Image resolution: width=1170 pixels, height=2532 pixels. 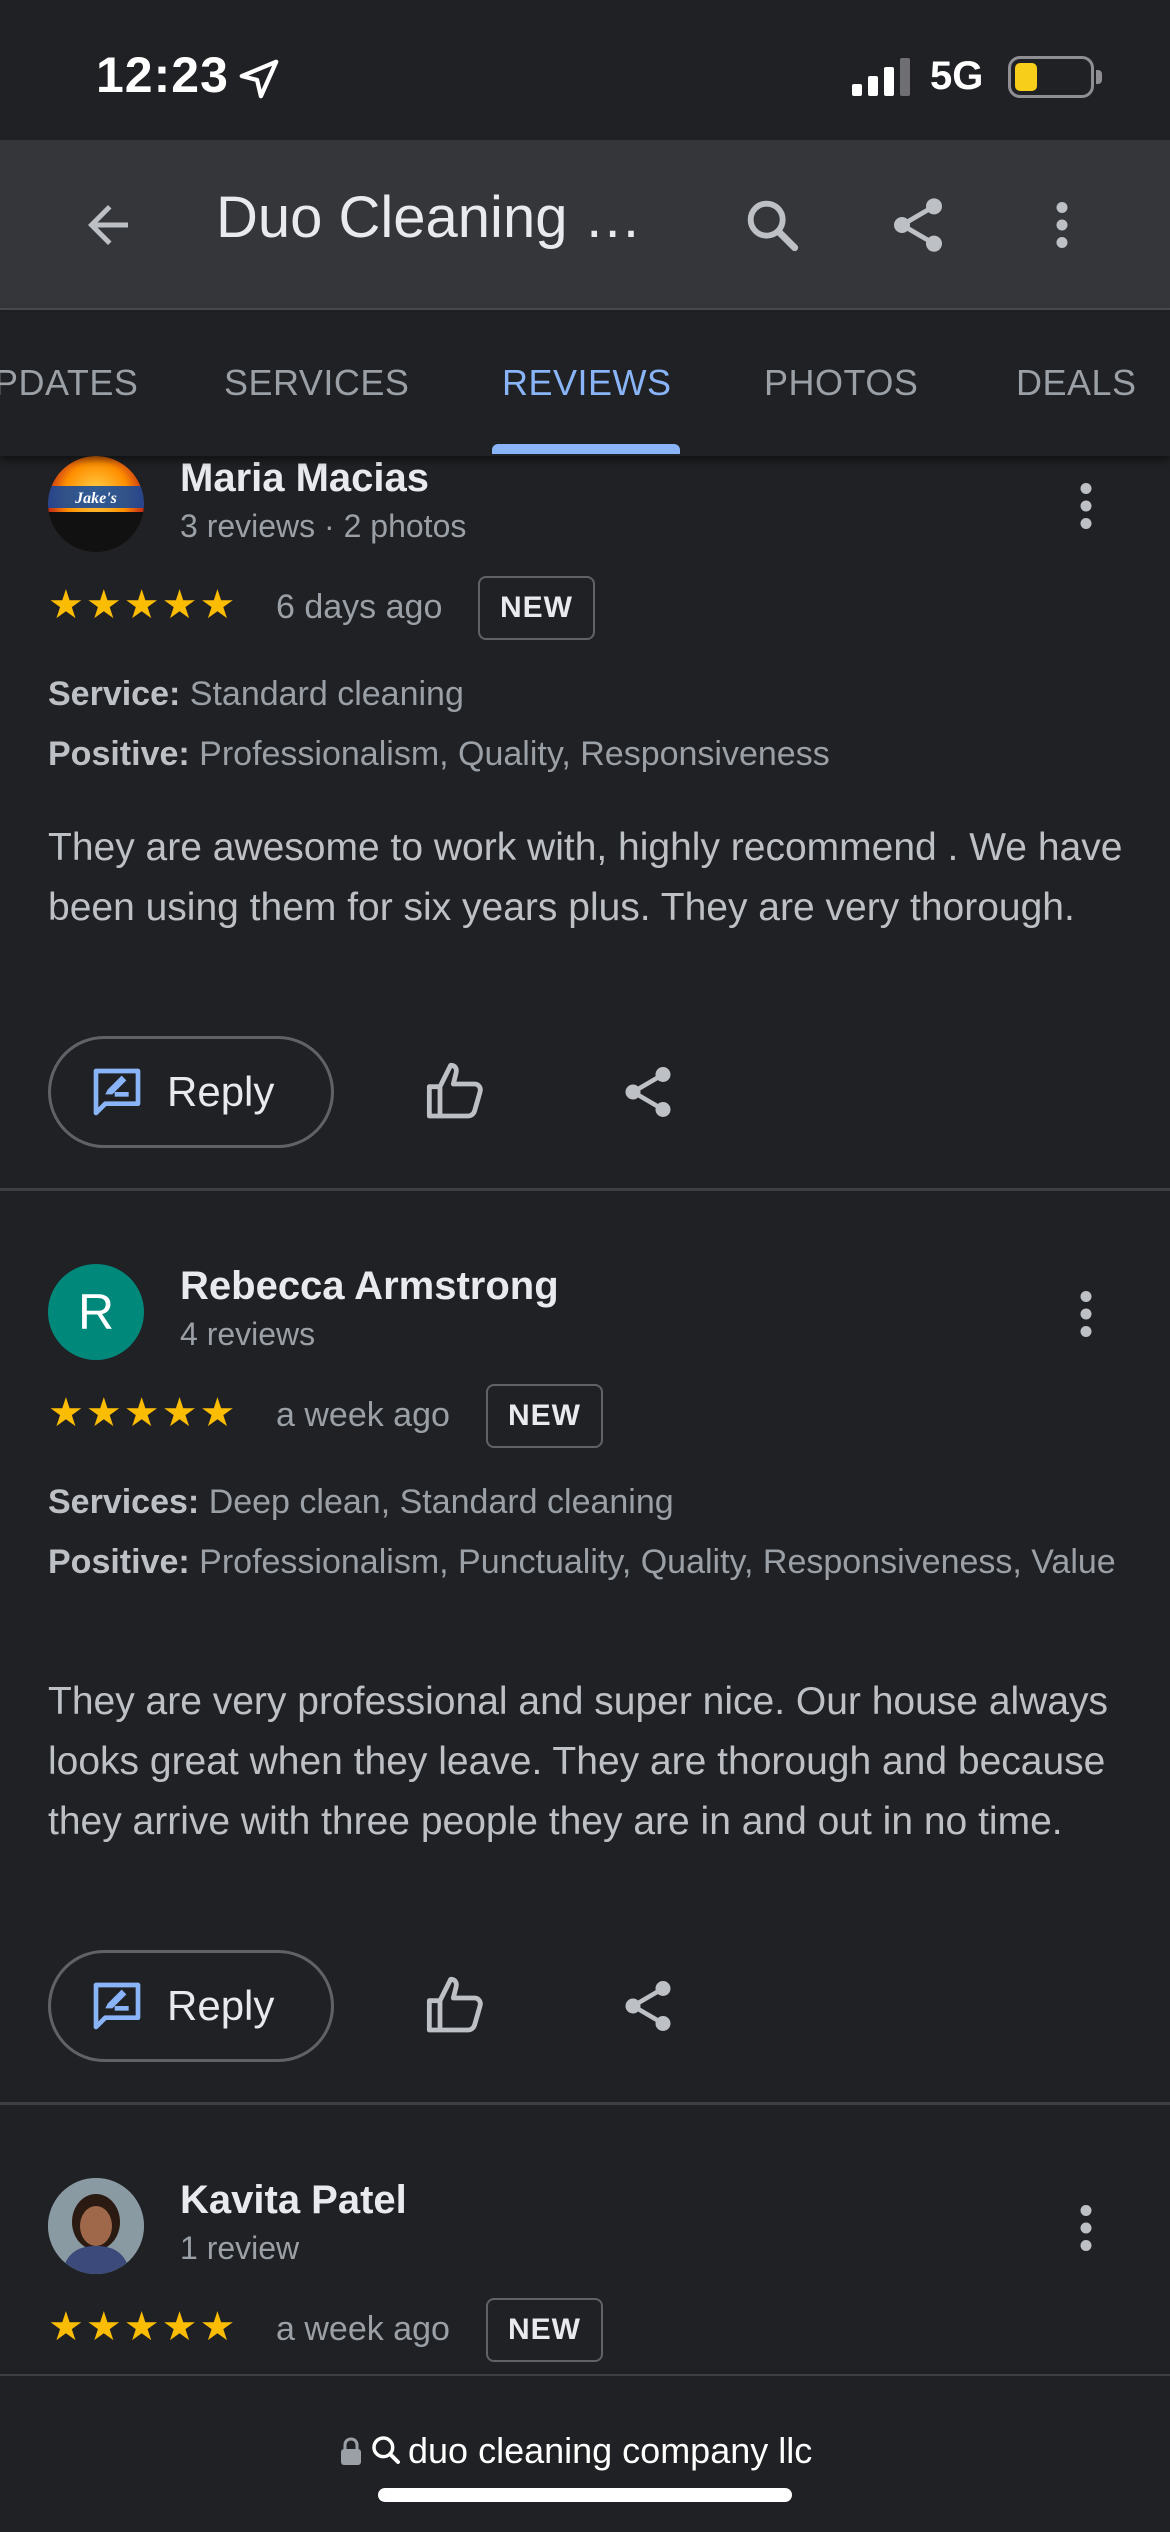 I want to click on tab-services: SERVICES, so click(x=316, y=383).